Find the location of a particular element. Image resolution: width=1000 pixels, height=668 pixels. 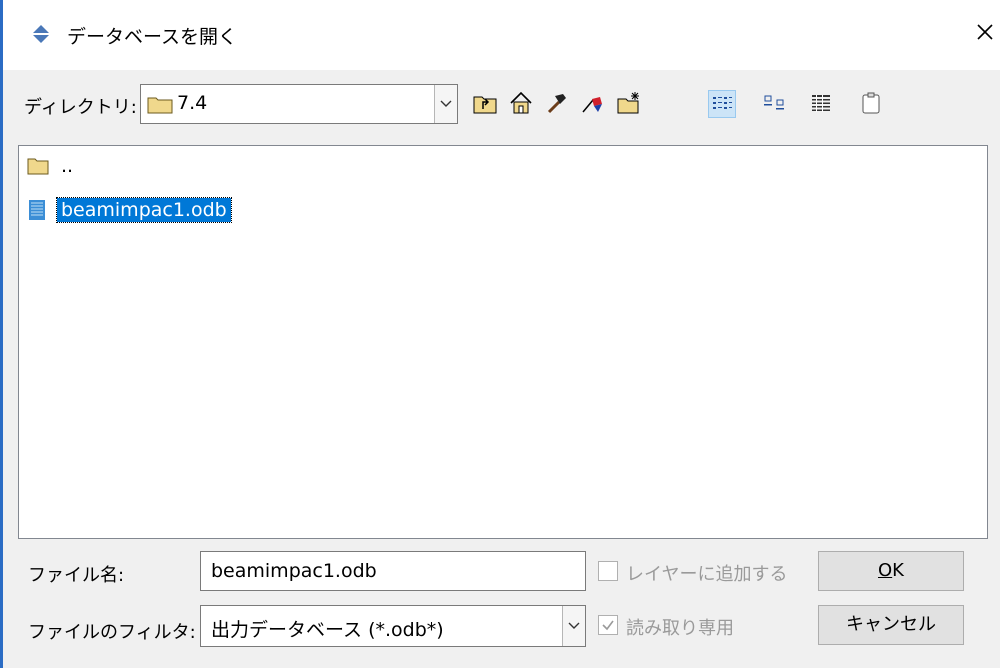

close-icon is located at coordinates (984, 32).